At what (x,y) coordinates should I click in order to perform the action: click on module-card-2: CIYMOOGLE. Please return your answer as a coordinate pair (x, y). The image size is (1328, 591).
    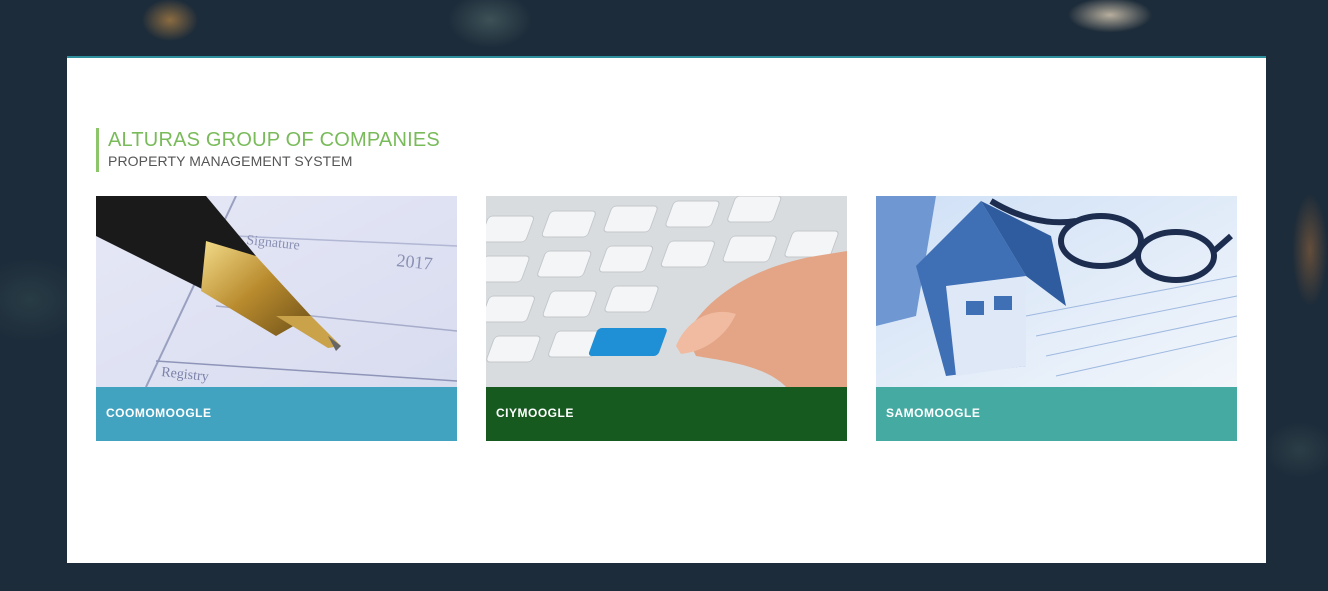
    Looking at the image, I should click on (666, 318).